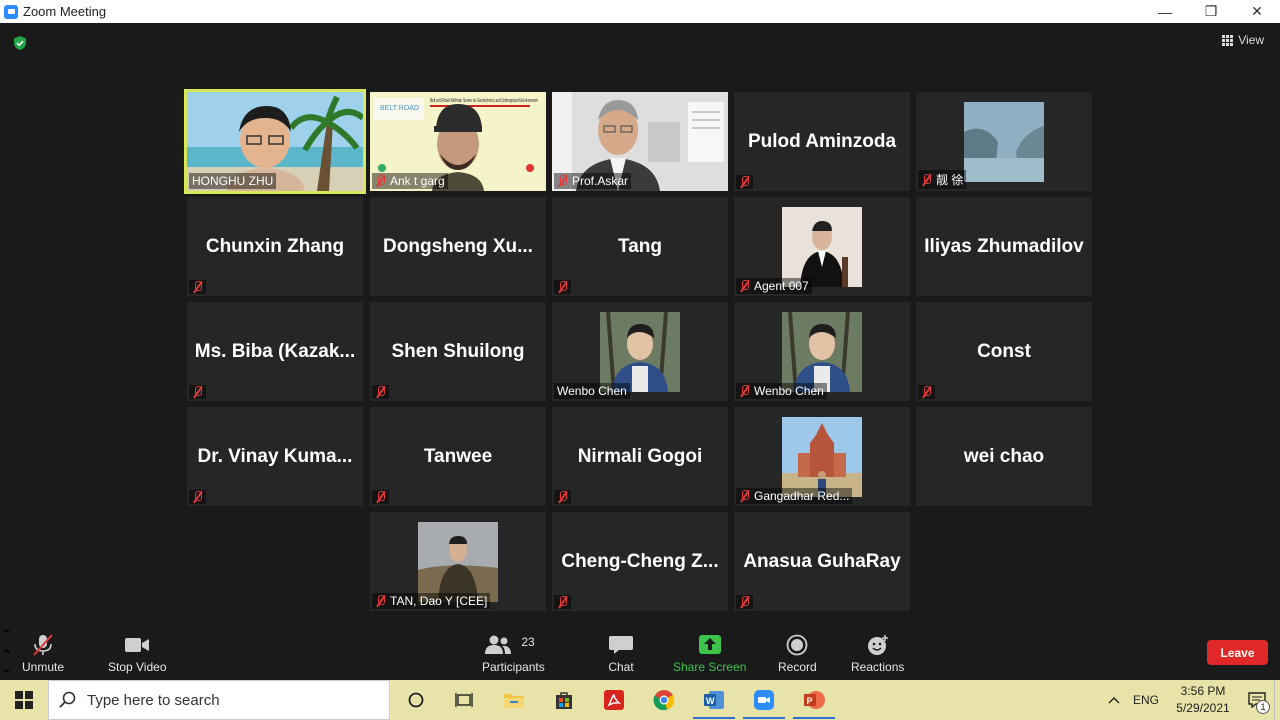 This screenshot has height=720, width=1280. Describe the element at coordinates (1237, 652) in the screenshot. I see `leave-button: Leave` at that location.